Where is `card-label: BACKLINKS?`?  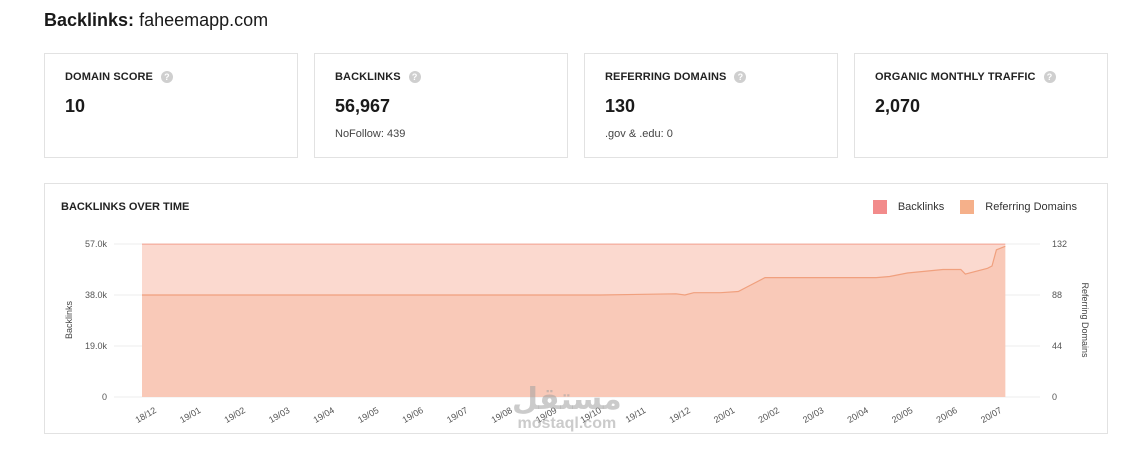 card-label: BACKLINKS? is located at coordinates (378, 77).